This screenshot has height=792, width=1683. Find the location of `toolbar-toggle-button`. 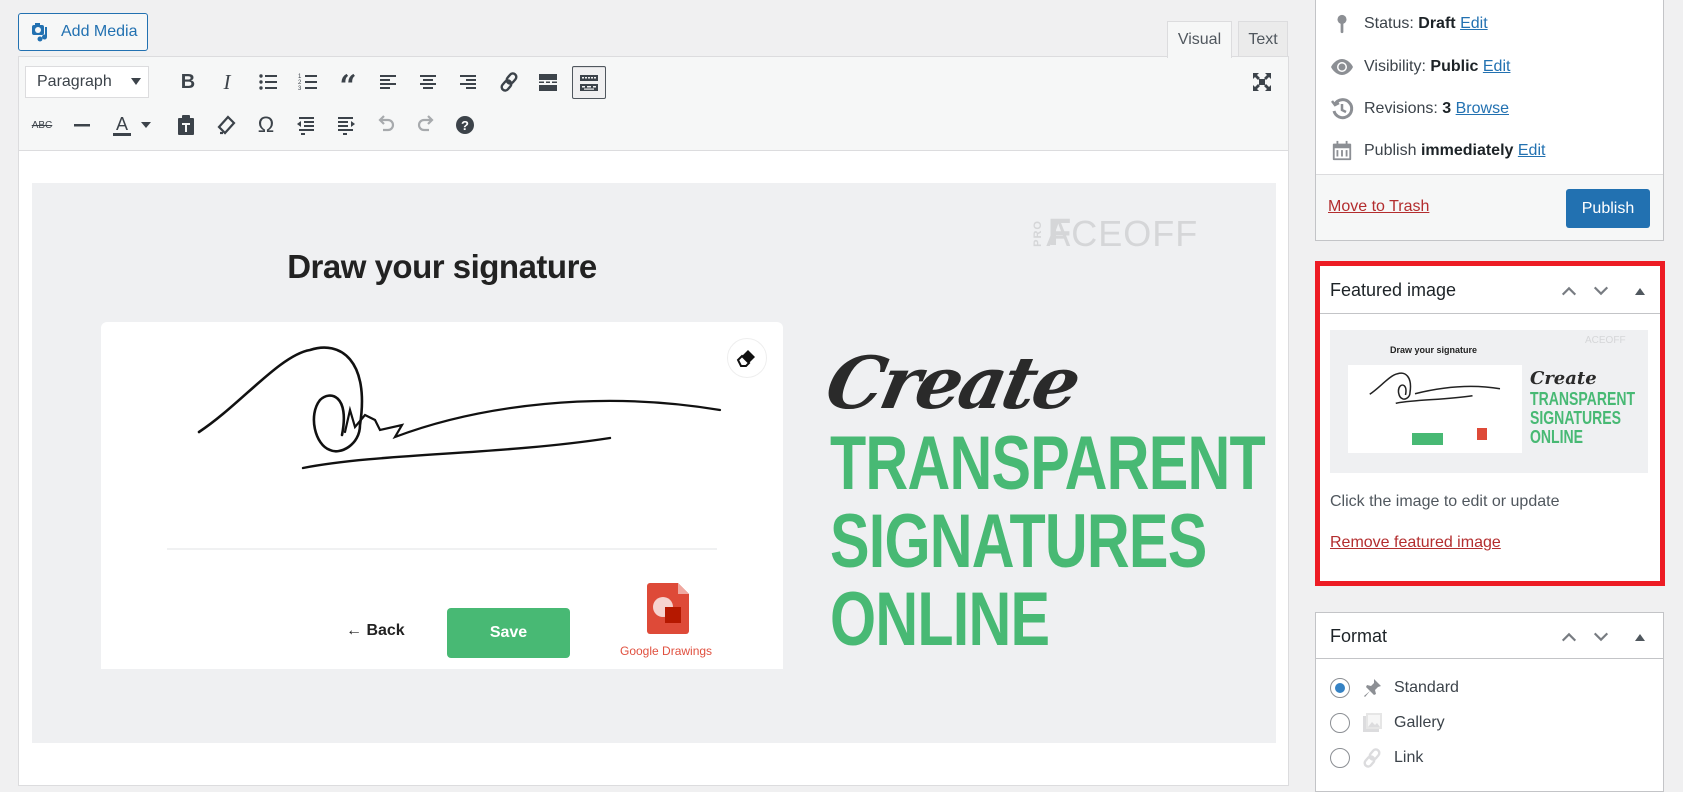

toolbar-toggle-button is located at coordinates (589, 82).